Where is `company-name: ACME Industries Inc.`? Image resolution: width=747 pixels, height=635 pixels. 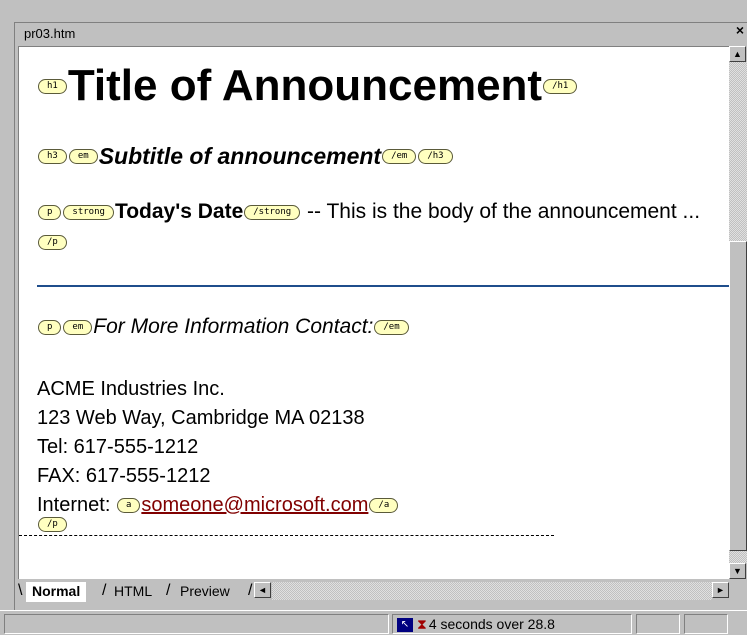
company-name: ACME Industries Inc. is located at coordinates (131, 389).